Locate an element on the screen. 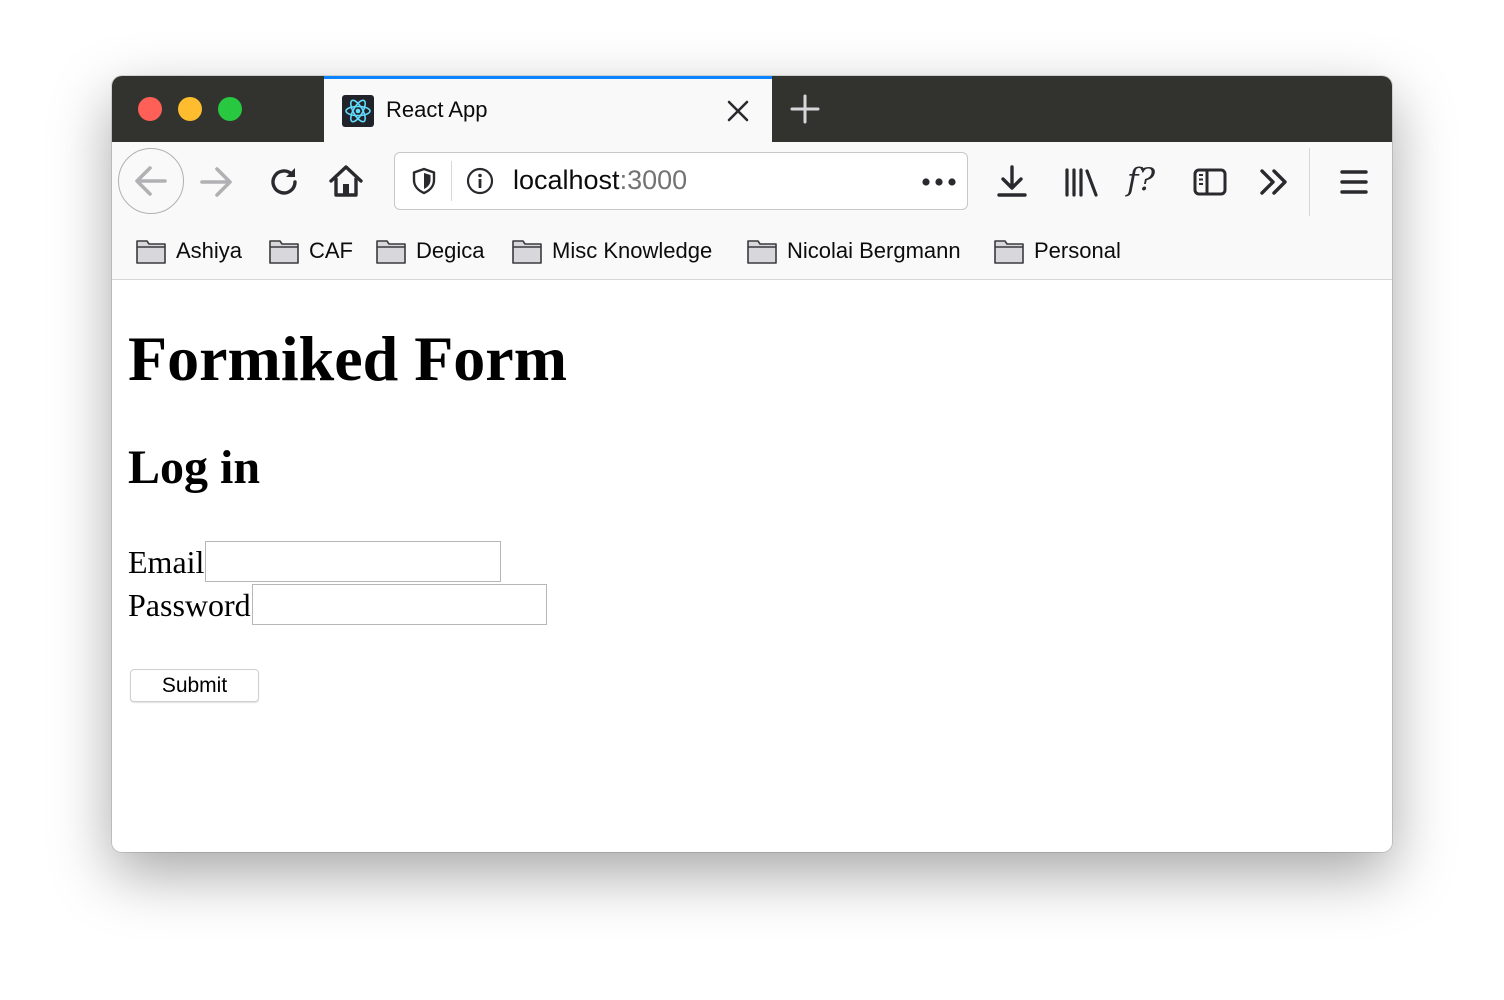 Image resolution: width=1504 pixels, height=1000 pixels. bookmark-folder-personal: Personal is located at coordinates (1057, 251).